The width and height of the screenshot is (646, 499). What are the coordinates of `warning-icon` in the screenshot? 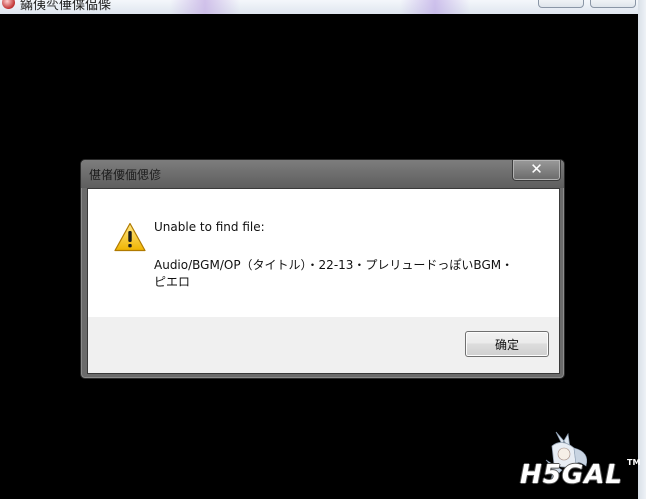 It's located at (130, 237).